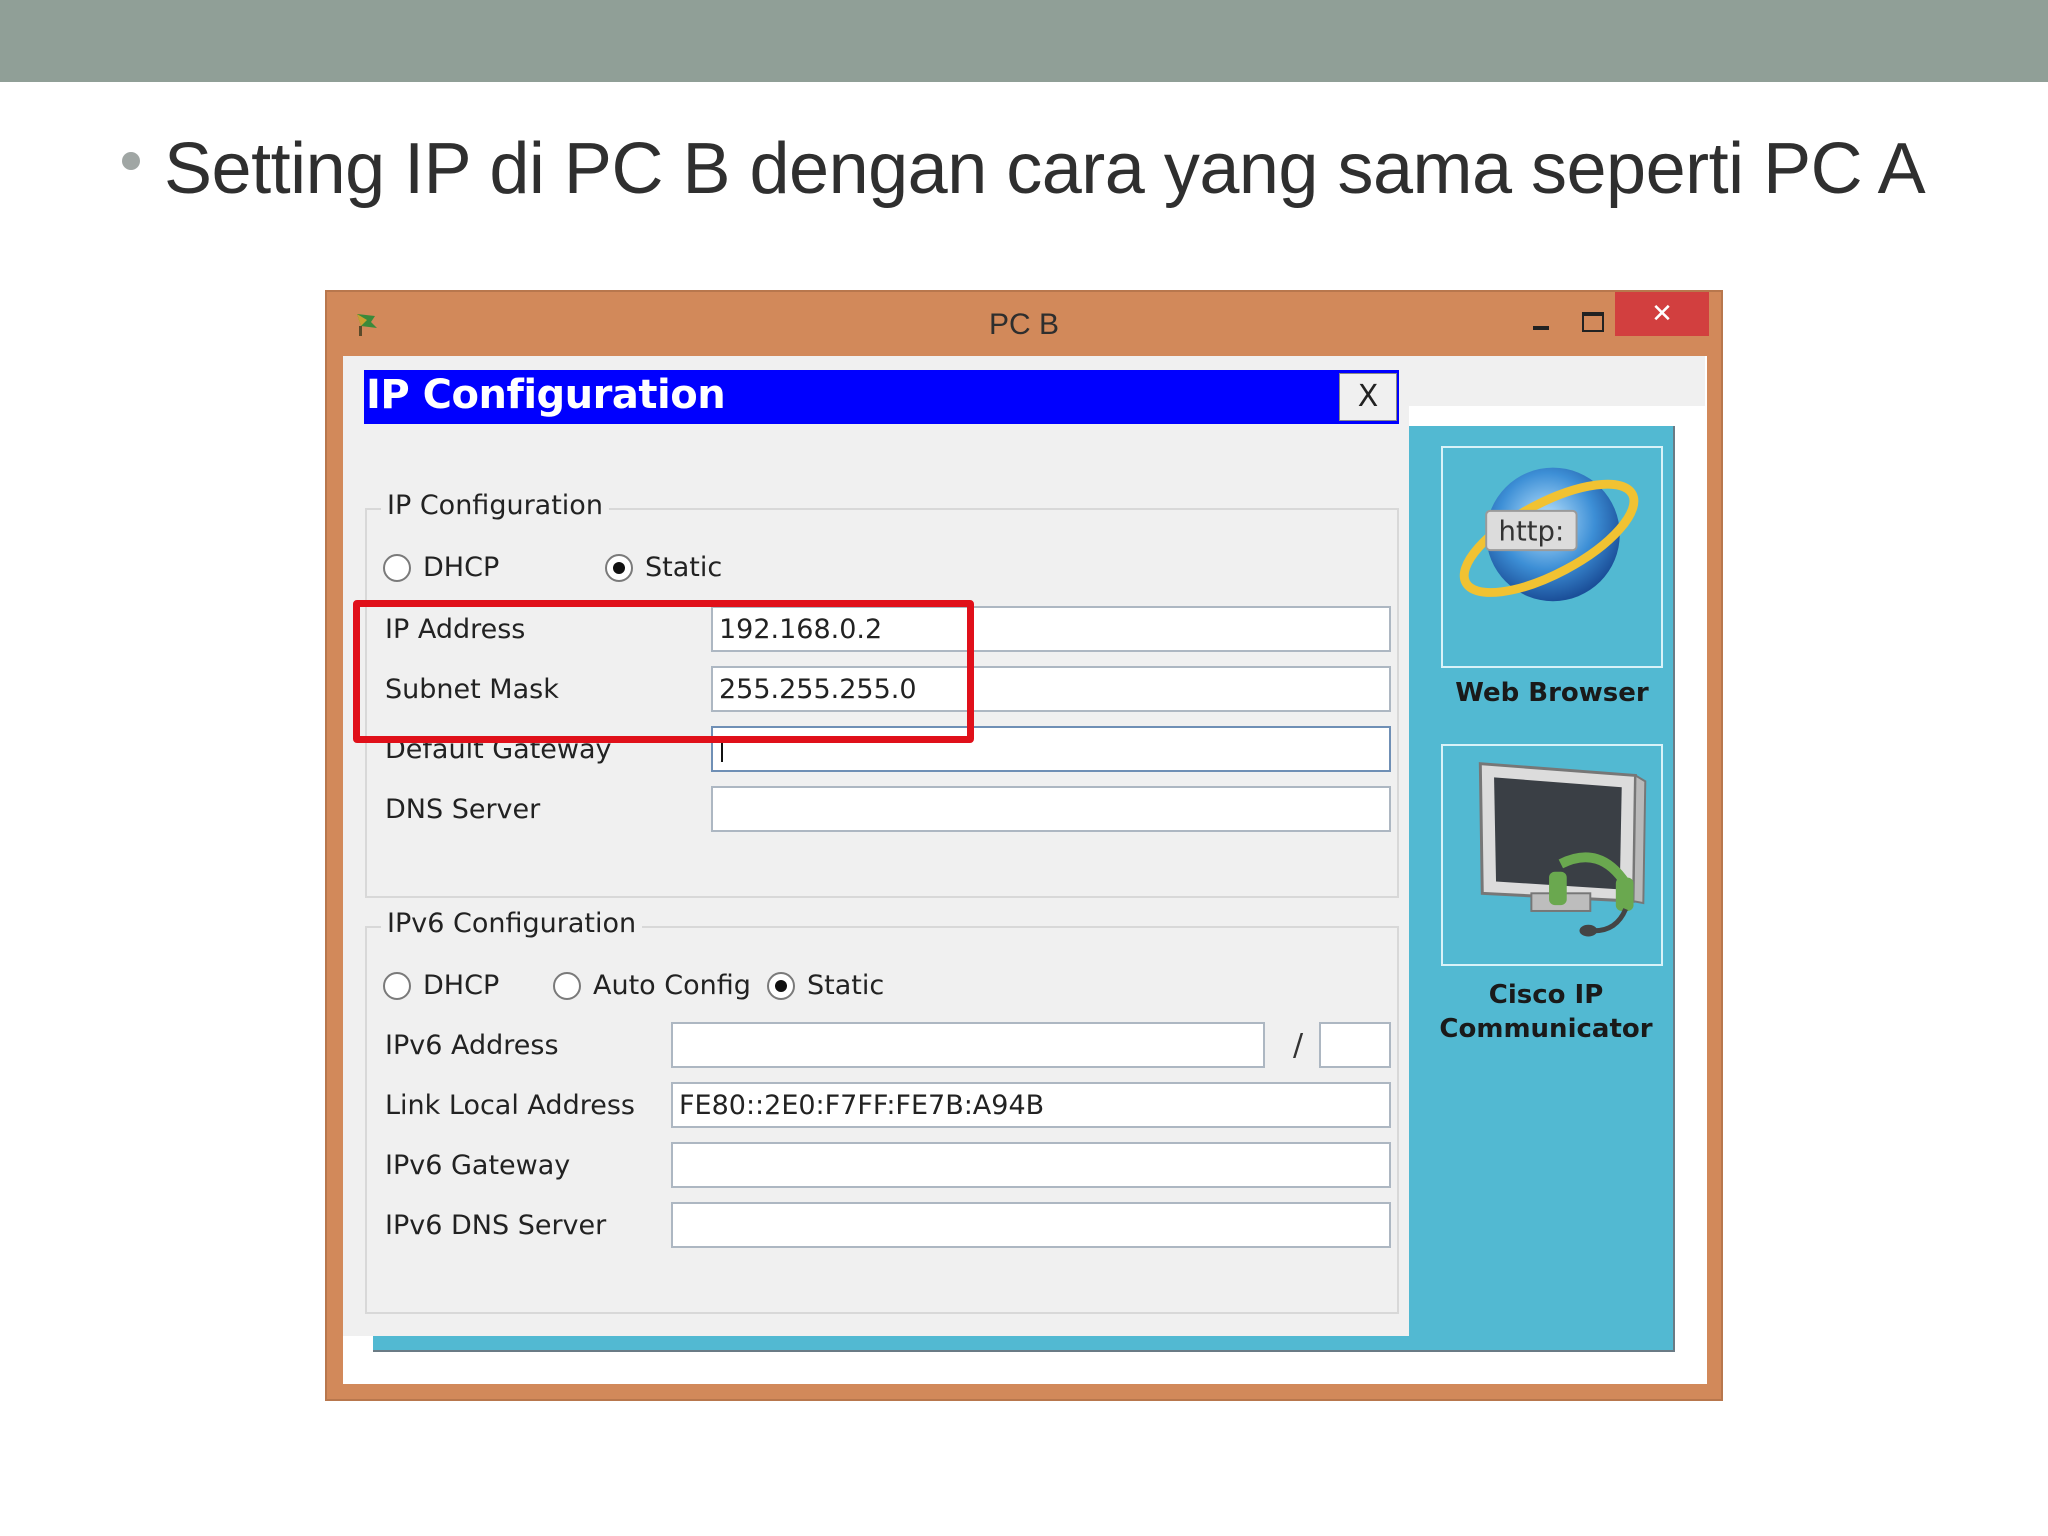 The height and width of the screenshot is (1536, 2048). I want to click on ipv4-dhcp-radio-label: DHCP, so click(461, 567).